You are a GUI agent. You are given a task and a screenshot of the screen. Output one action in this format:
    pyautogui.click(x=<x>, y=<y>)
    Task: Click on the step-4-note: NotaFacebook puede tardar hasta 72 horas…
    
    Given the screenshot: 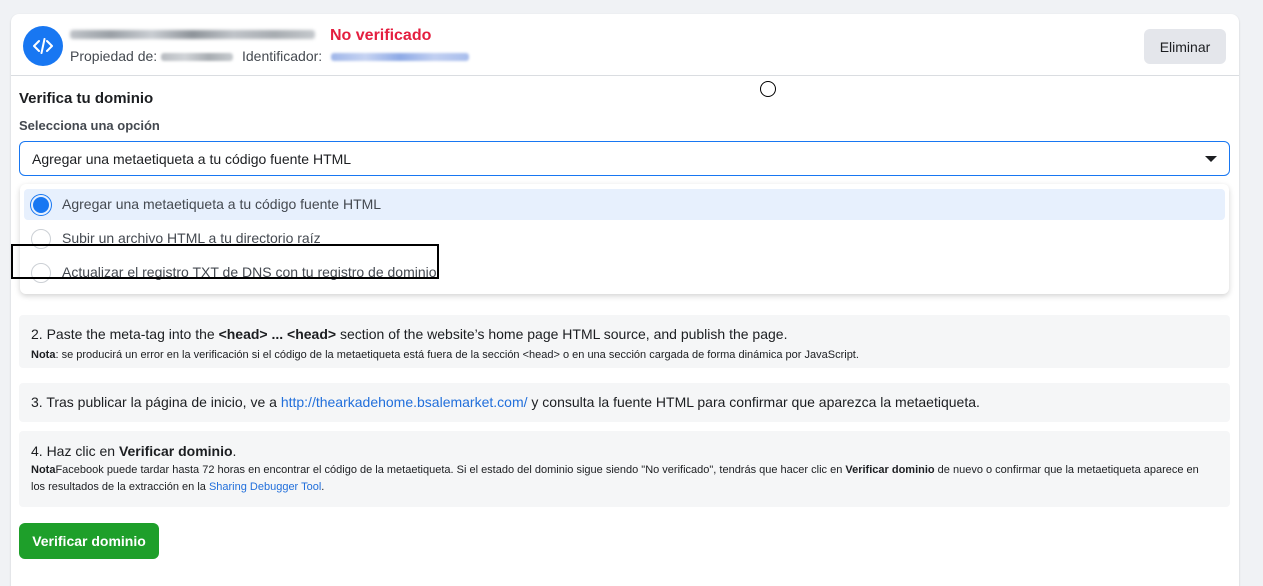 What is the action you would take?
    pyautogui.click(x=615, y=478)
    